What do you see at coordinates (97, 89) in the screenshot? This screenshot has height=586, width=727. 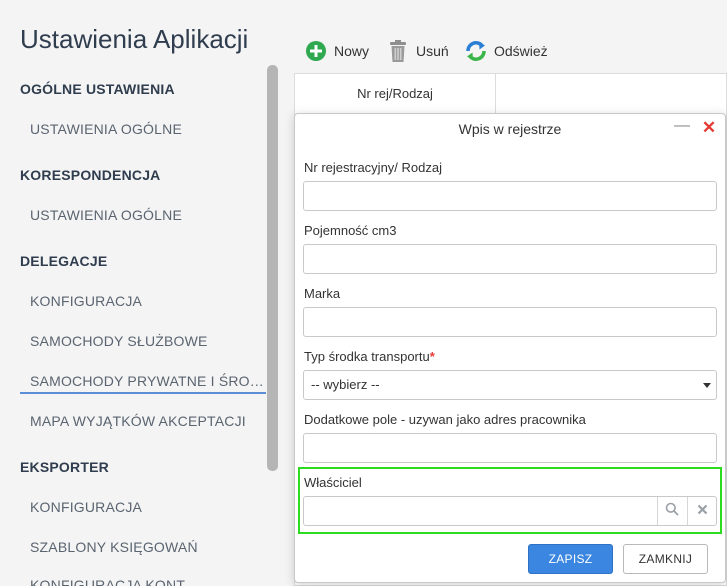 I see `section-ogolne-ustawienia: OGÓLNE USTAWIENIA` at bounding box center [97, 89].